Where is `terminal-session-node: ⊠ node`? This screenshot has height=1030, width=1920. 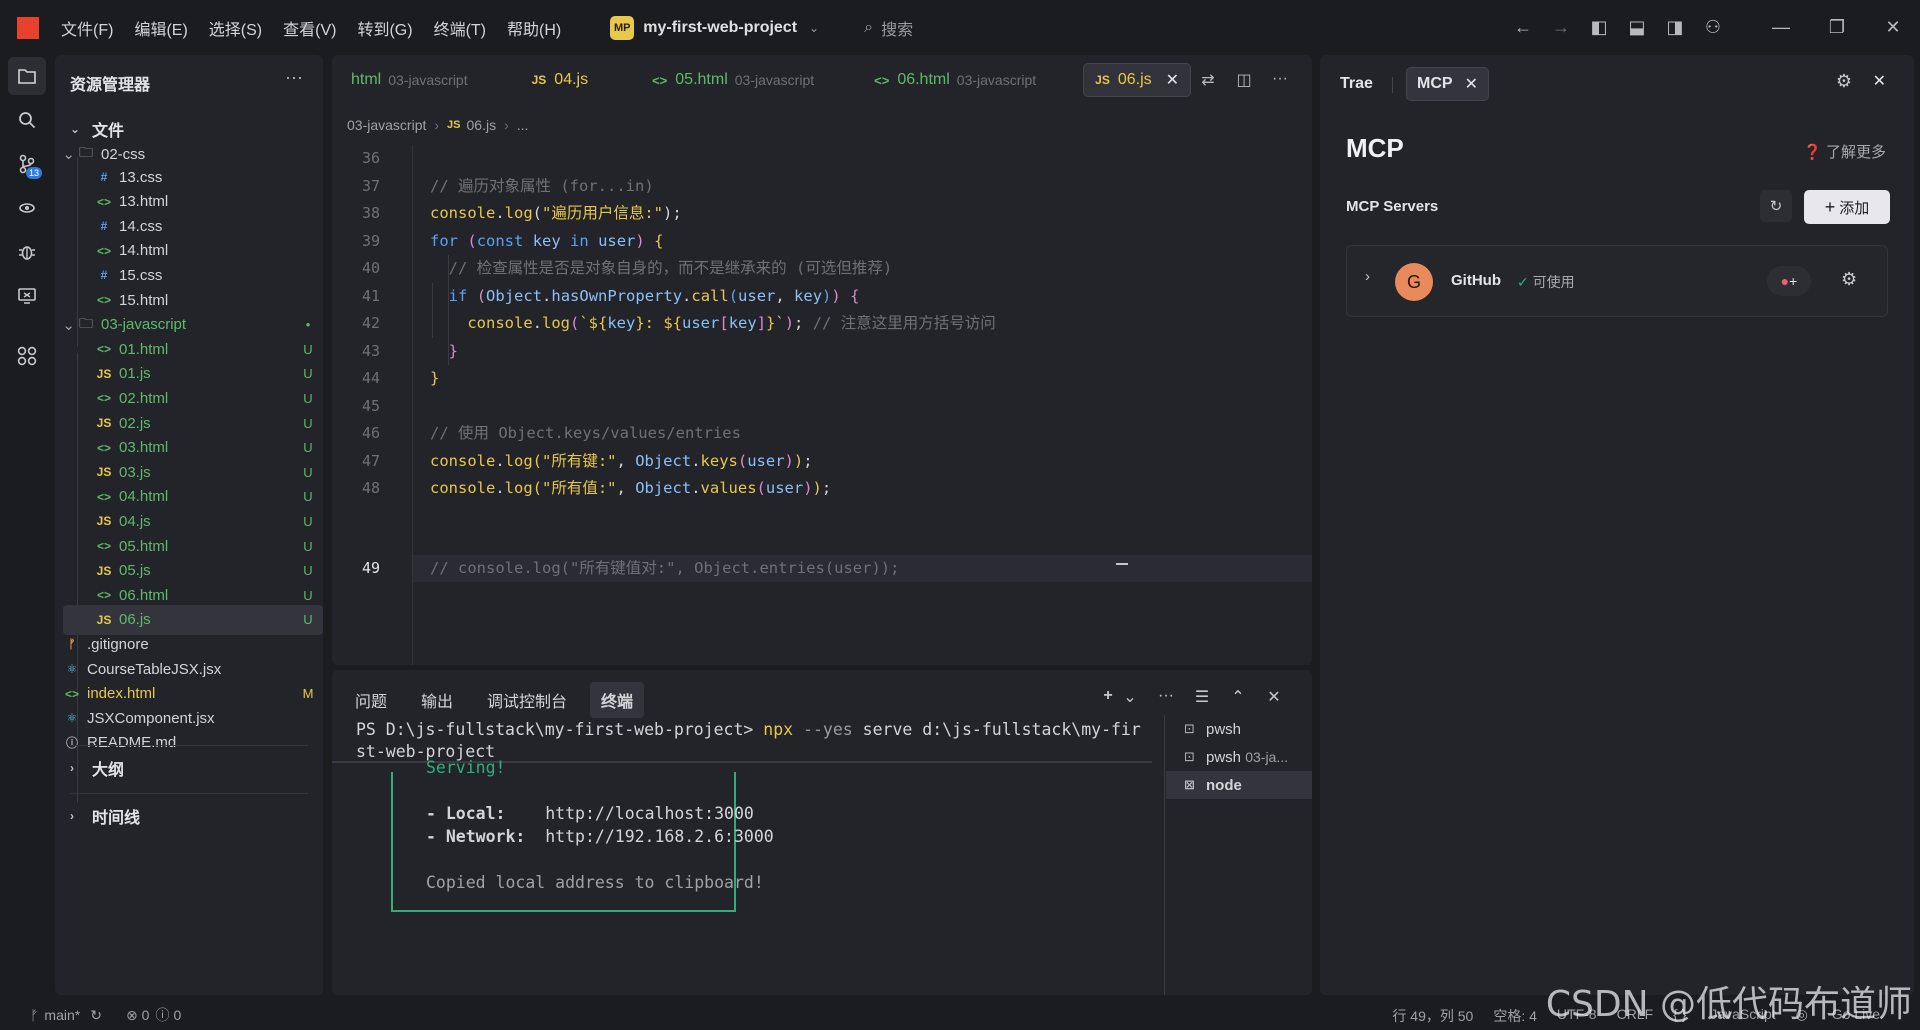 terminal-session-node: ⊠ node is located at coordinates (1239, 785).